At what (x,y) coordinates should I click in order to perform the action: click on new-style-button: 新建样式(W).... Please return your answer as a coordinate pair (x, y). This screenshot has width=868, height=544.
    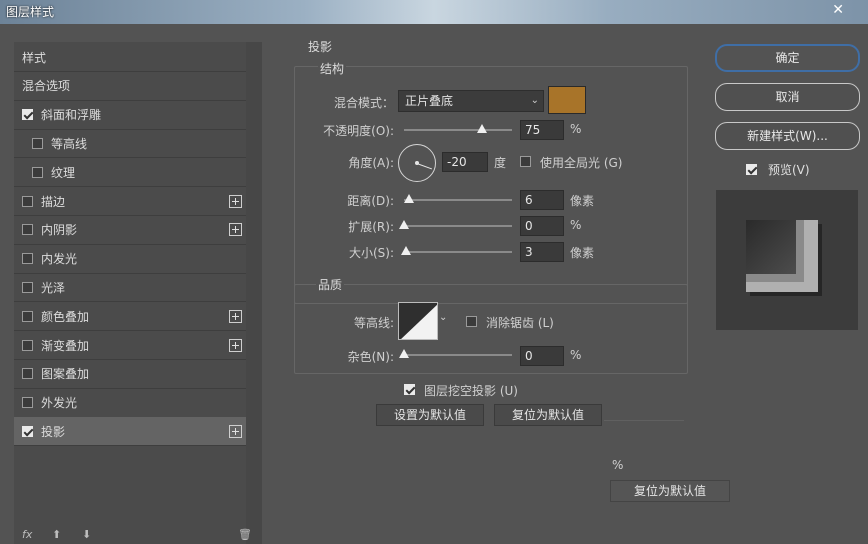
    Looking at the image, I should click on (787, 136).